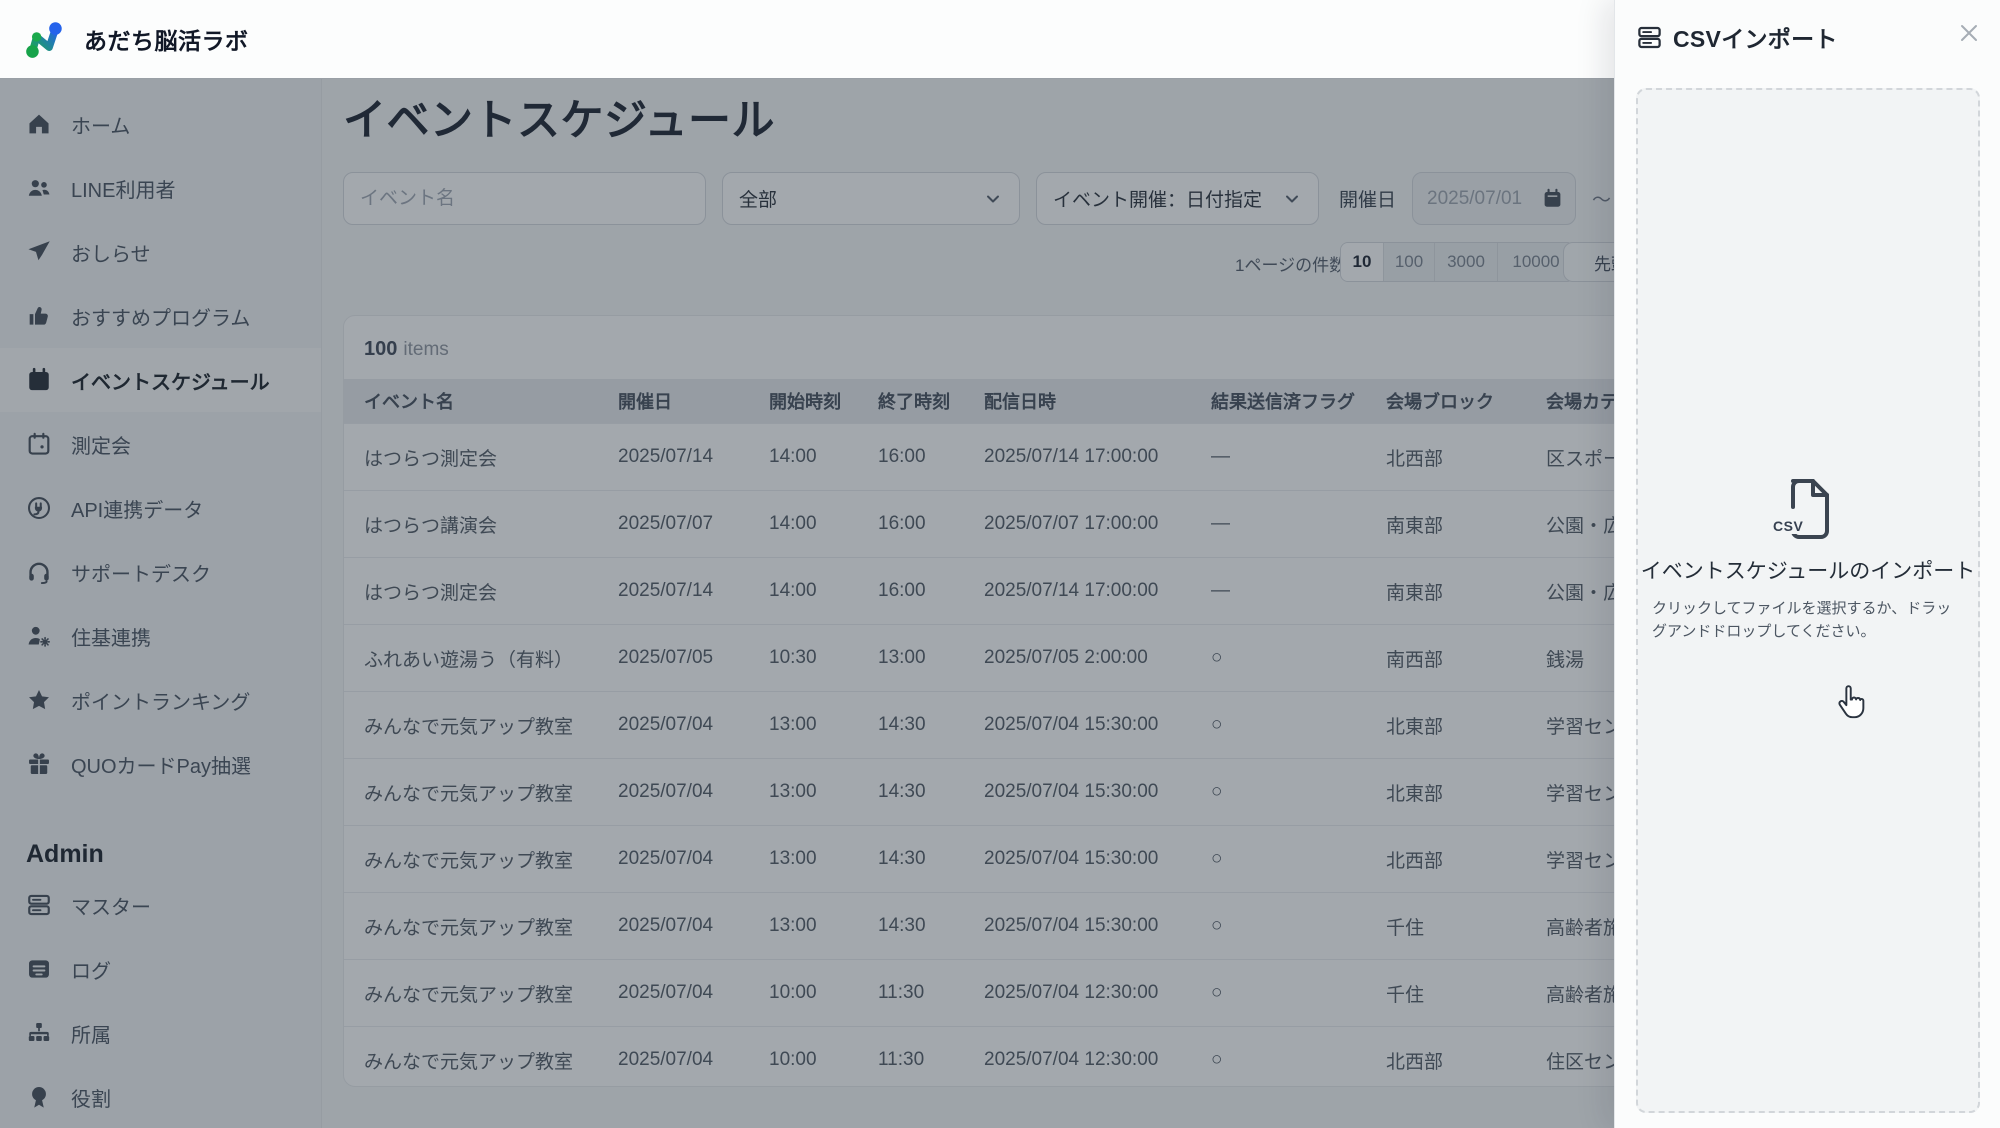 Image resolution: width=2000 pixels, height=1128 pixels. What do you see at coordinates (1808, 571) in the screenshot?
I see `dropzone-title: イベントスケジュールのインポート` at bounding box center [1808, 571].